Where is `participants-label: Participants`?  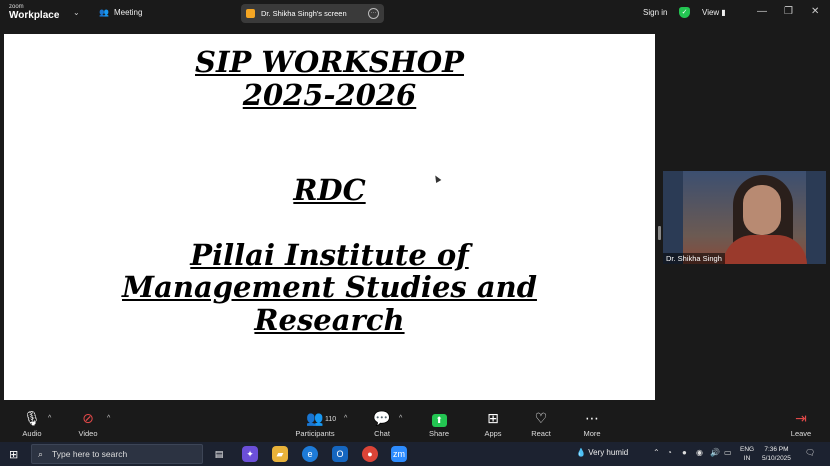 participants-label: Participants is located at coordinates (315, 433).